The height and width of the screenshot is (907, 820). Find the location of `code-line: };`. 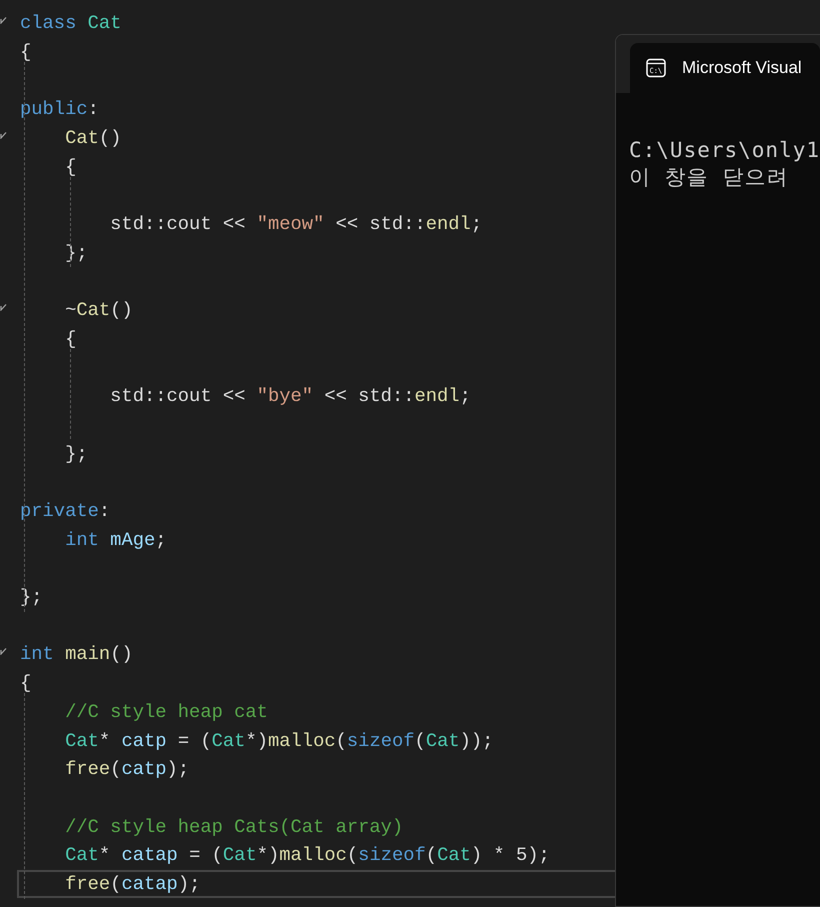

code-line: }; is located at coordinates (76, 454).